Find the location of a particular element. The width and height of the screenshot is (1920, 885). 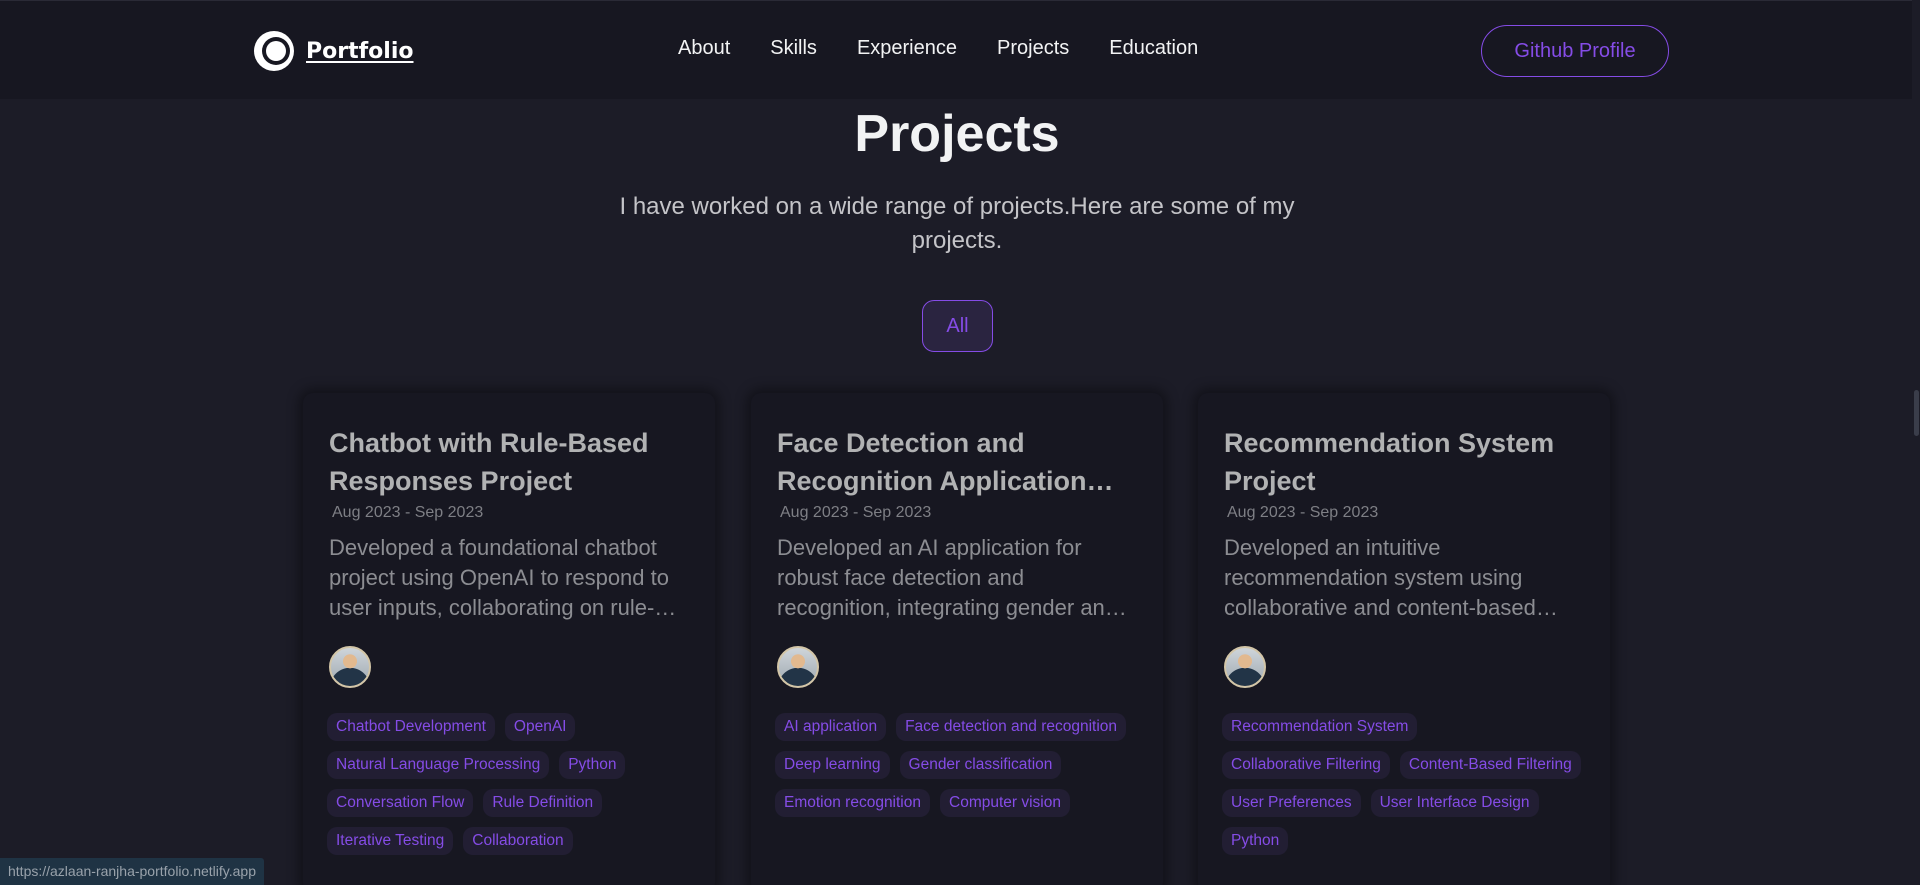

tag: Emotion recognition is located at coordinates (852, 803).